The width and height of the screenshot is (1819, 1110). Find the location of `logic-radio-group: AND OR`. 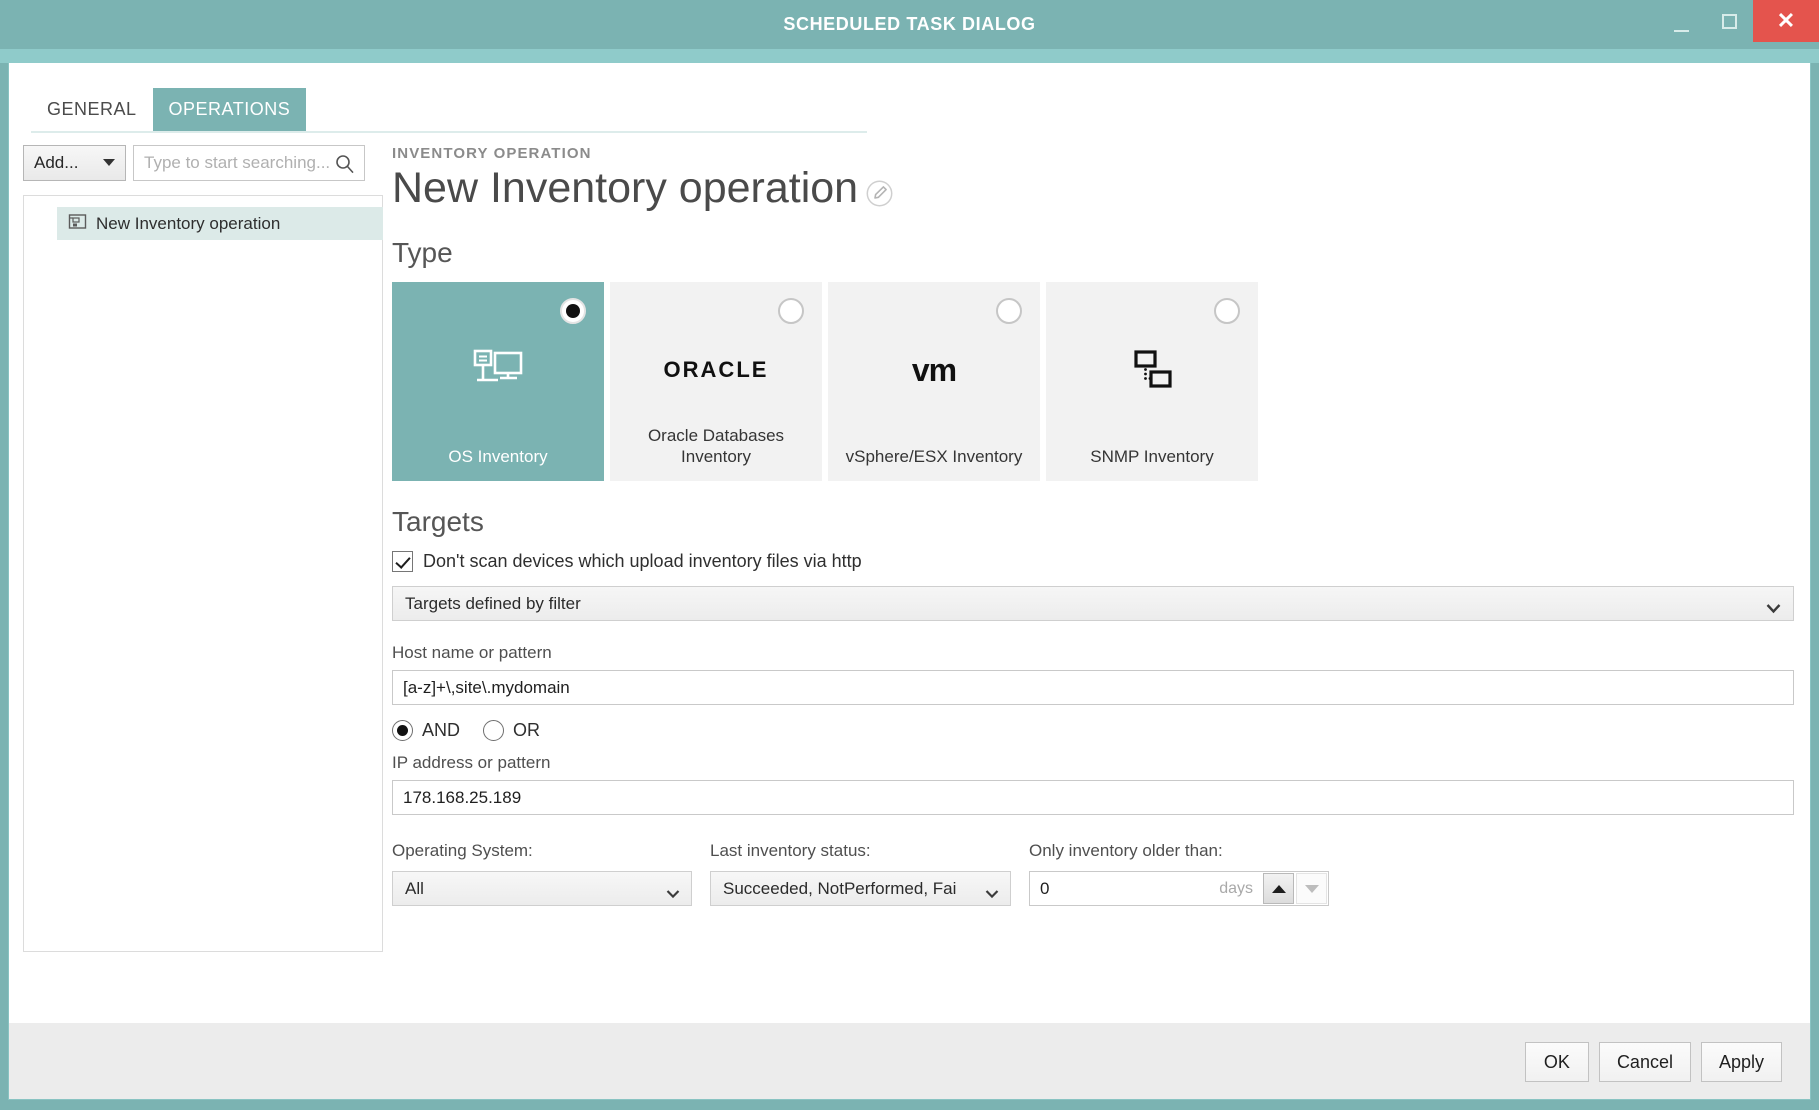

logic-radio-group: AND OR is located at coordinates (1097, 730).